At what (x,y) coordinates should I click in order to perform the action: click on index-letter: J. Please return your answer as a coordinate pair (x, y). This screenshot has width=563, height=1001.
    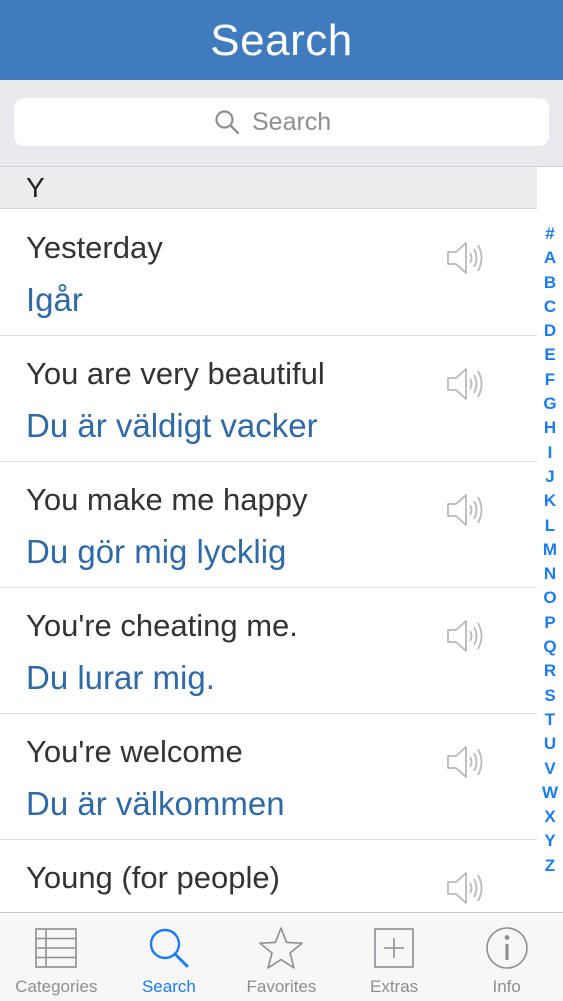
    Looking at the image, I should click on (549, 477).